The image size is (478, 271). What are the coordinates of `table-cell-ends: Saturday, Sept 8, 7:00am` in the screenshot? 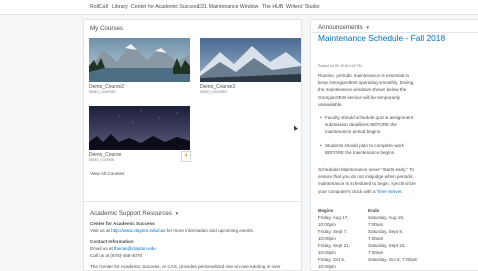 It's located at (386, 235).